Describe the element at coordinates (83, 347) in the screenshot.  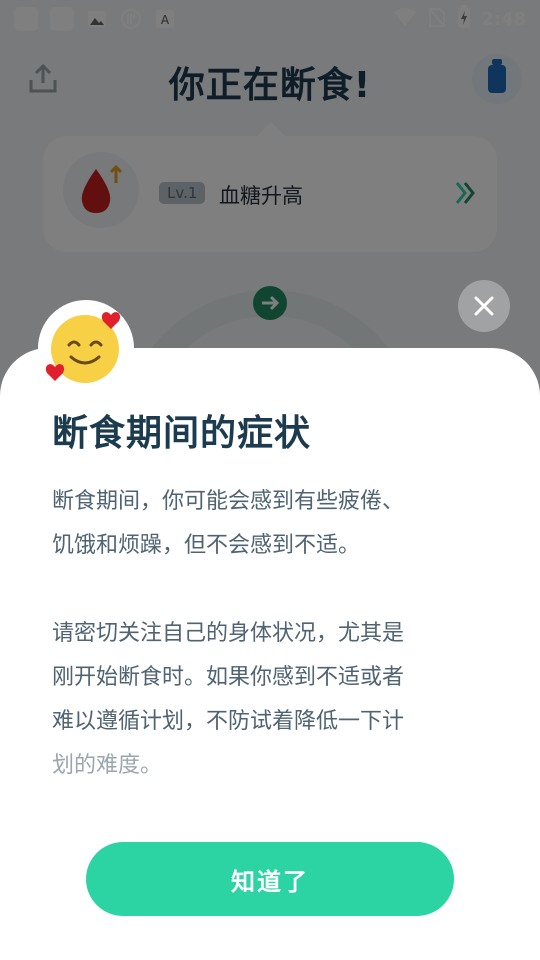
I see `smiling-face-with-hearts-icon` at that location.